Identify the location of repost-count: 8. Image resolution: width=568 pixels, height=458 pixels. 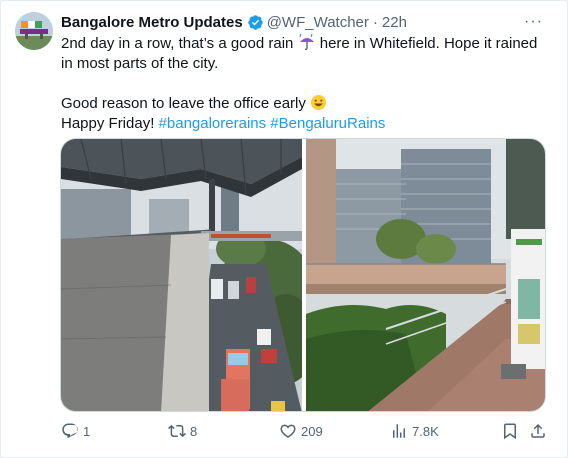
(194, 431).